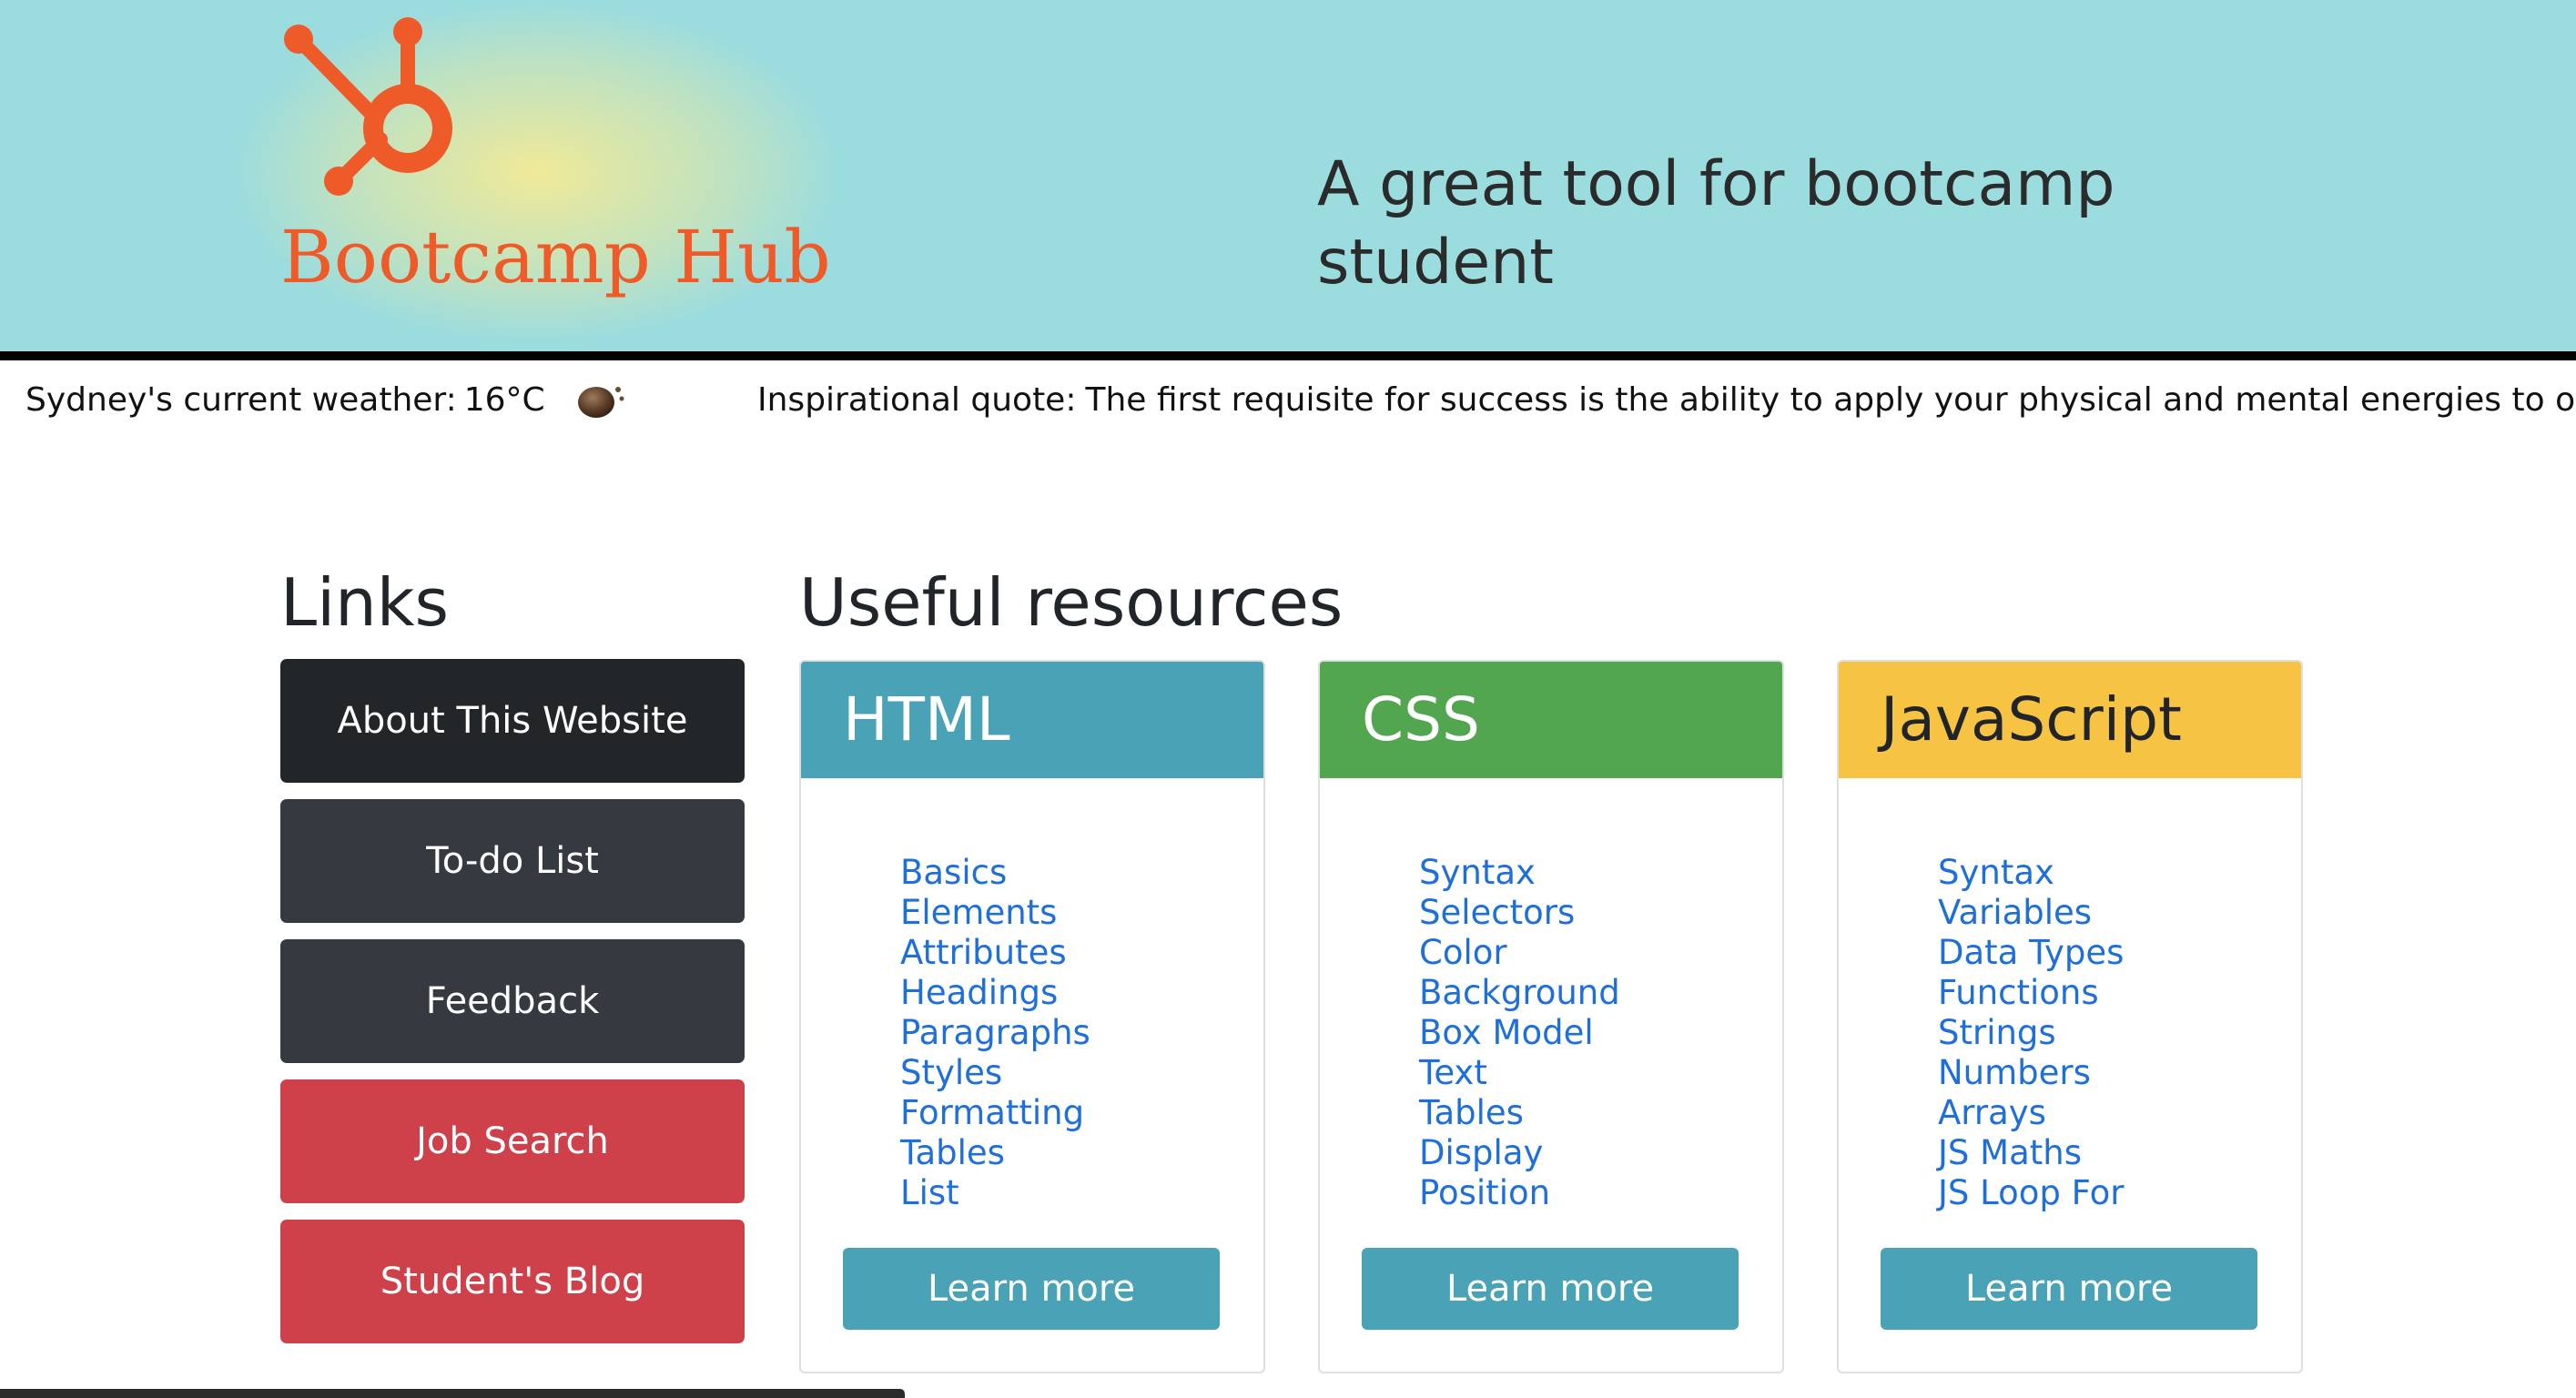 Image resolution: width=2576 pixels, height=1398 pixels. I want to click on resource-link: Attributes, so click(995, 953).